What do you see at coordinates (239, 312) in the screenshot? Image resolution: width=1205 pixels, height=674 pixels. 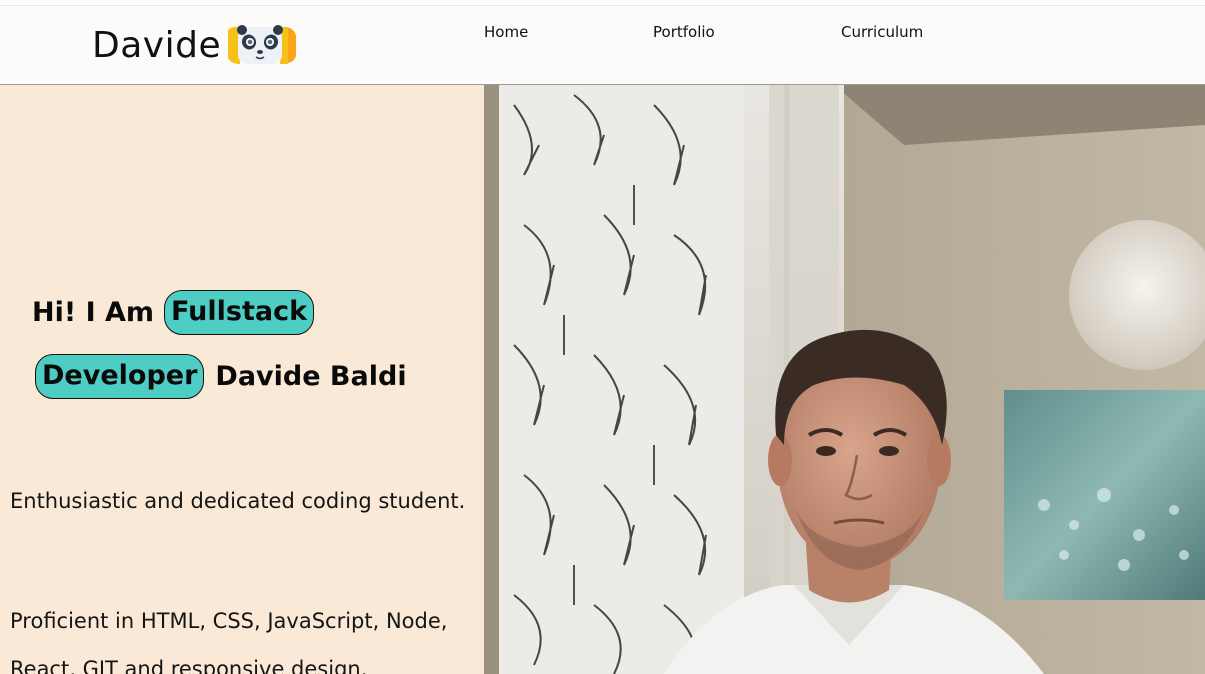 I see `highlight-fullstack: Fullstack` at bounding box center [239, 312].